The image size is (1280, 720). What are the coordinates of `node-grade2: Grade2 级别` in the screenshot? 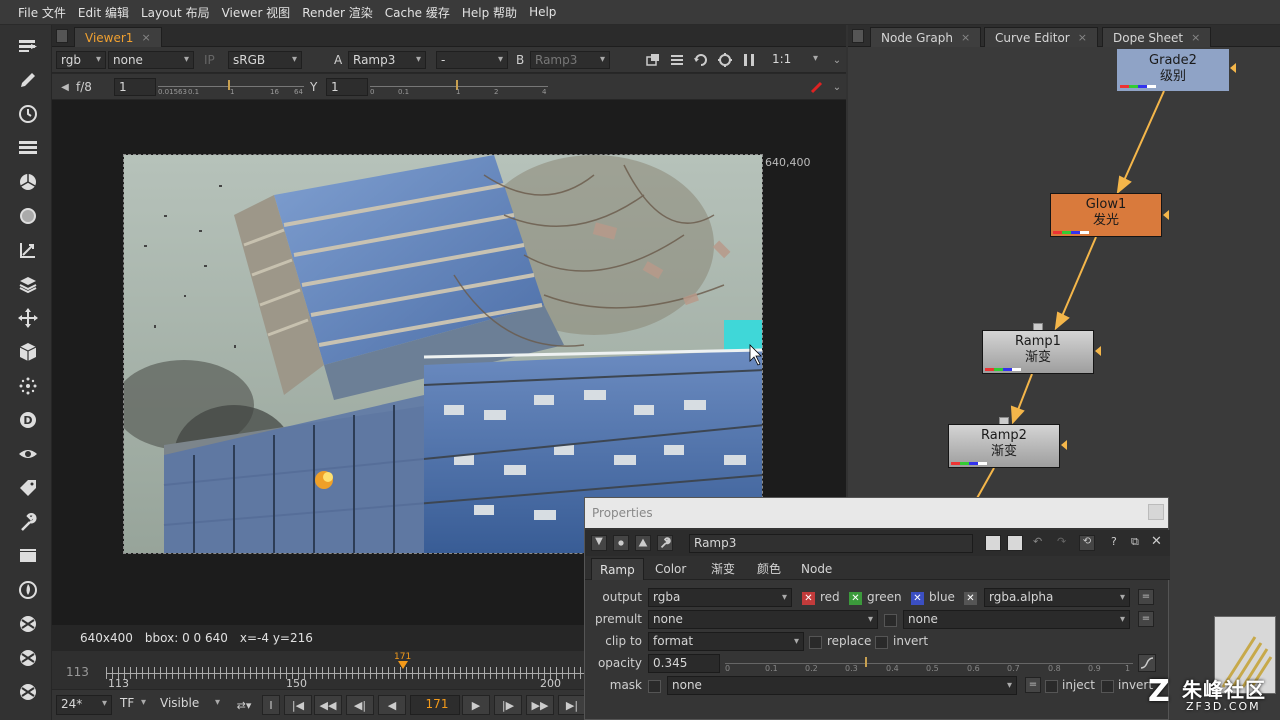 It's located at (1173, 70).